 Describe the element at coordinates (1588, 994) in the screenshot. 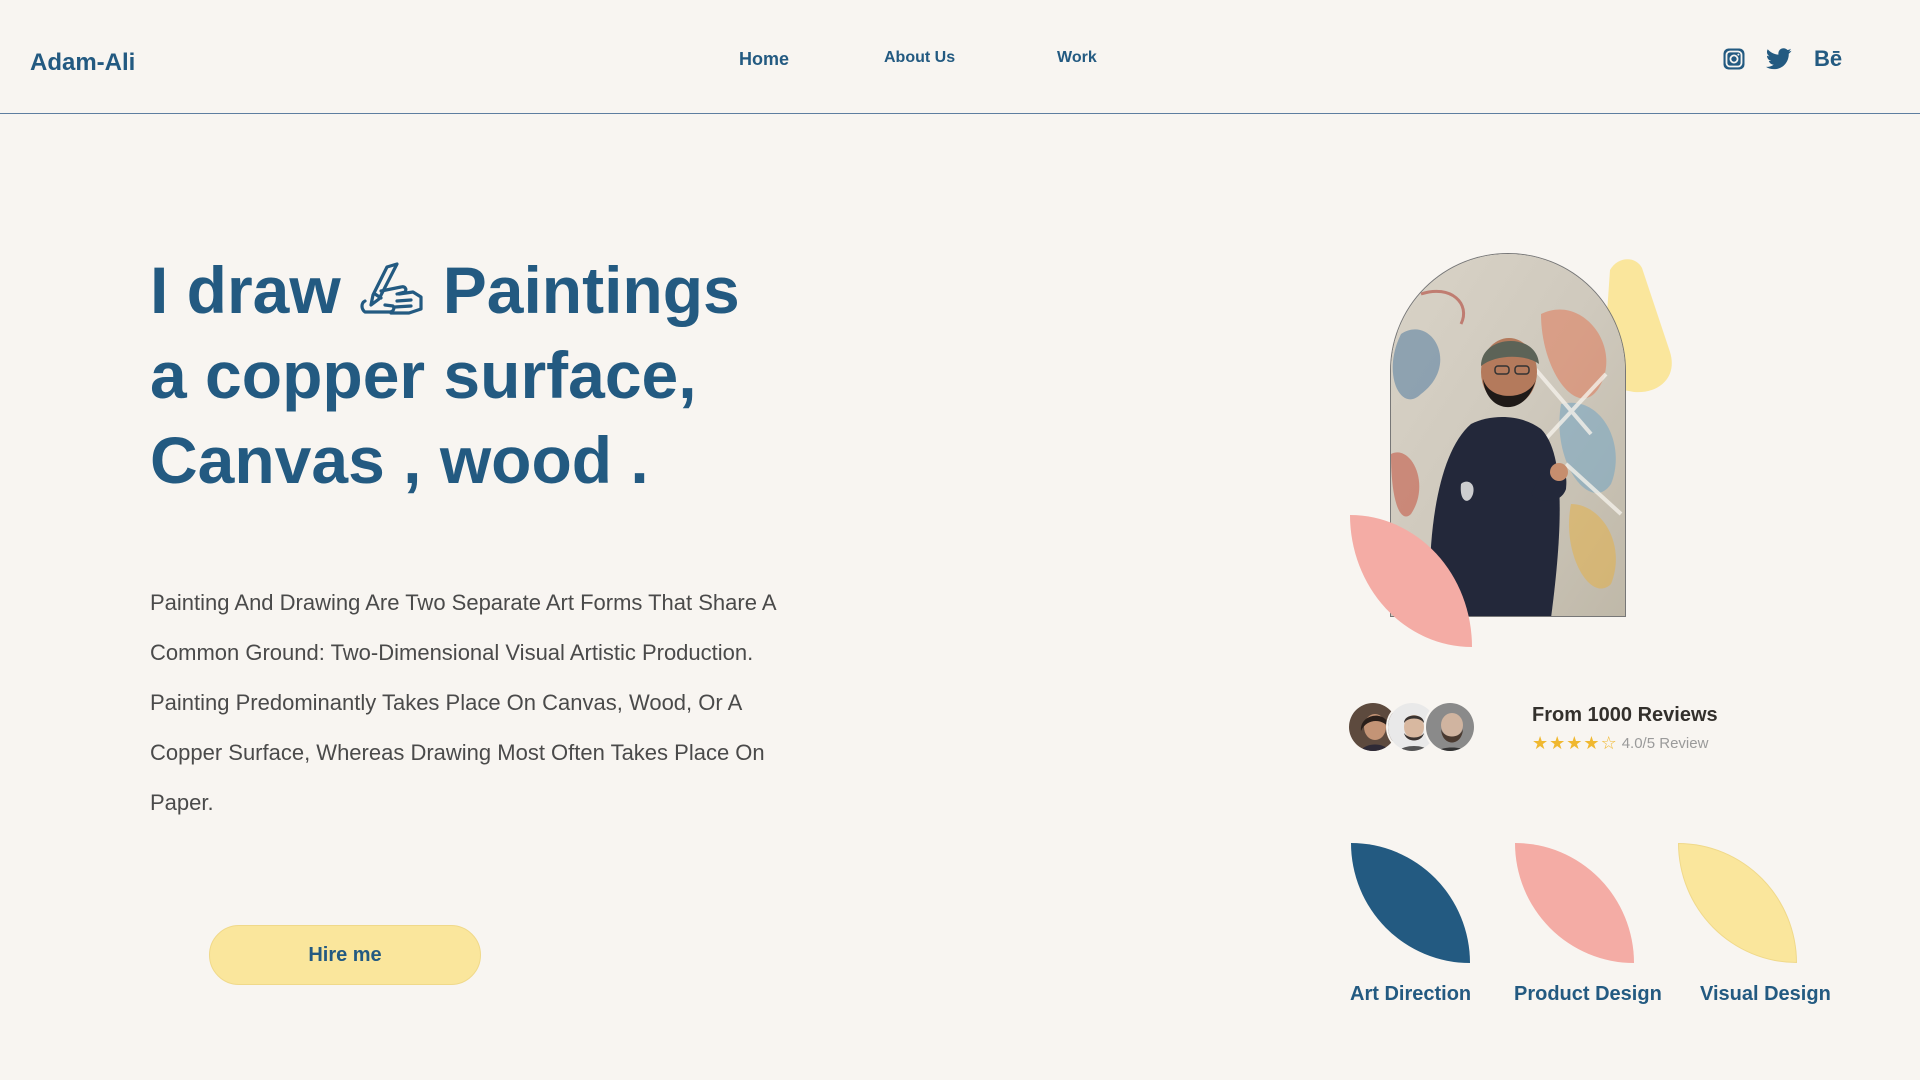

I see `service-product-design: Product Design` at that location.